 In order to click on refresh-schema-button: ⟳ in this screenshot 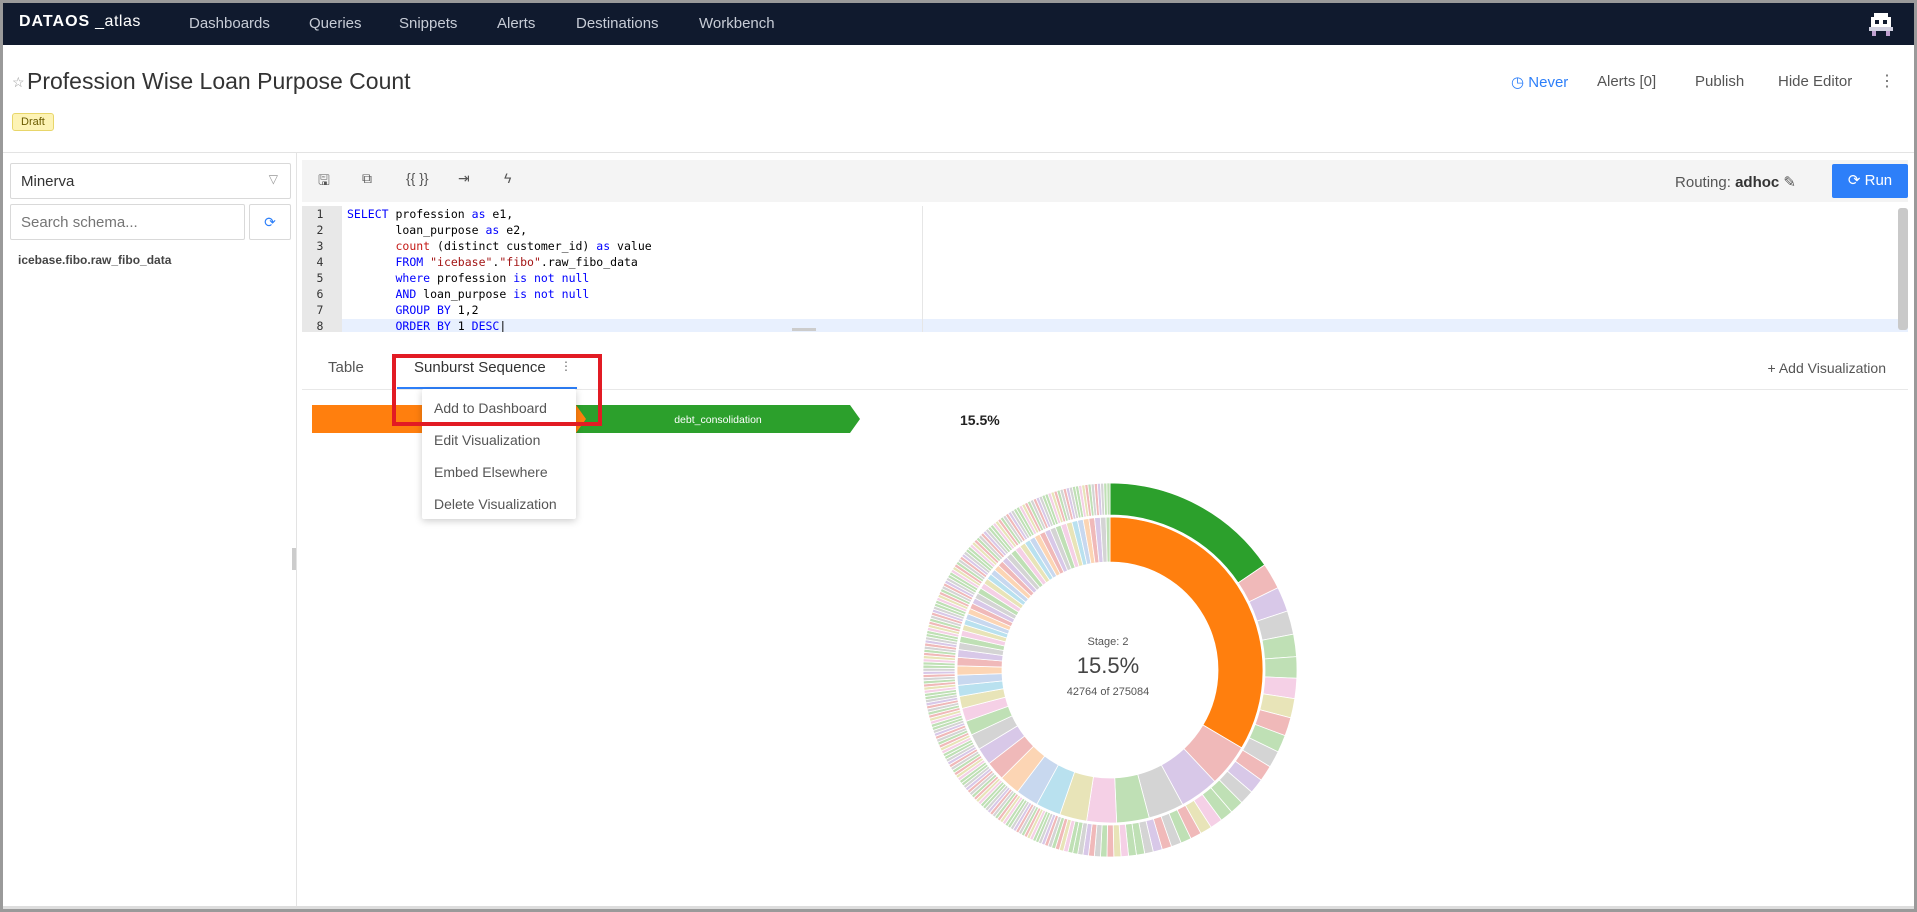, I will do `click(270, 222)`.